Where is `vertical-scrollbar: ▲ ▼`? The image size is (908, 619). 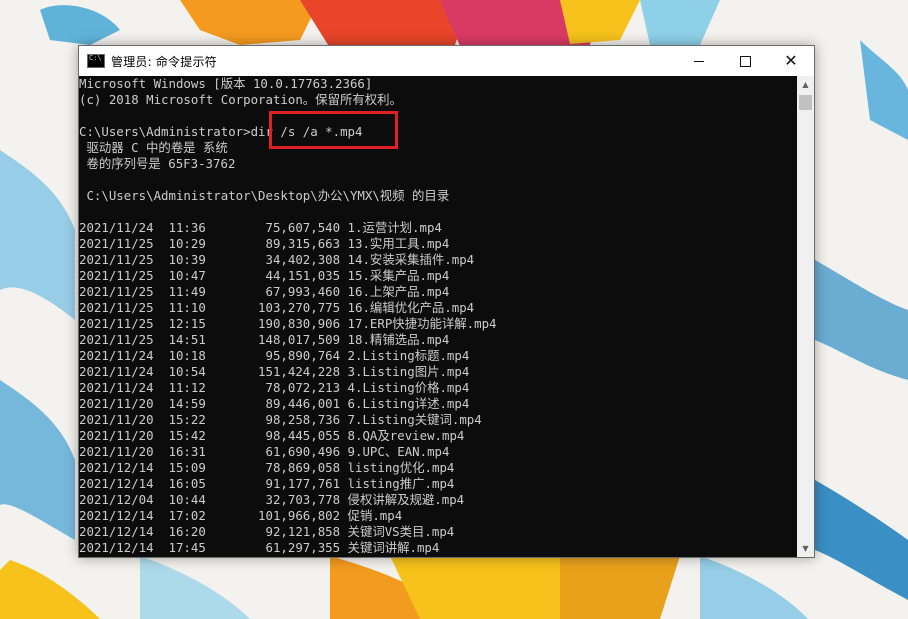 vertical-scrollbar: ▲ ▼ is located at coordinates (805, 316).